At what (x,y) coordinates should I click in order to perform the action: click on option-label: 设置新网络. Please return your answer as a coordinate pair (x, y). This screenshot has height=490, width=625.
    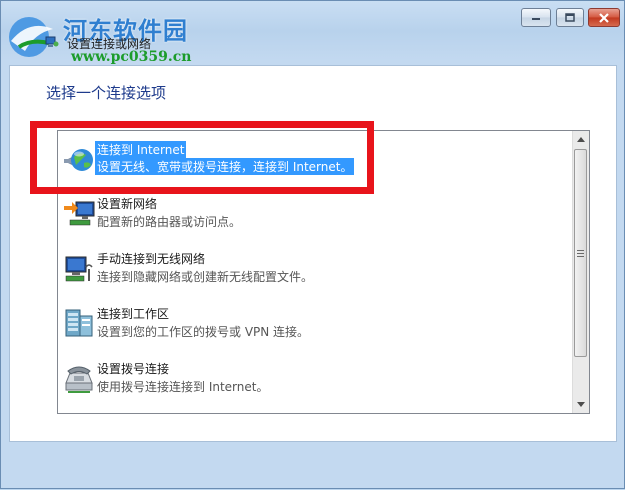
    Looking at the image, I should click on (127, 204).